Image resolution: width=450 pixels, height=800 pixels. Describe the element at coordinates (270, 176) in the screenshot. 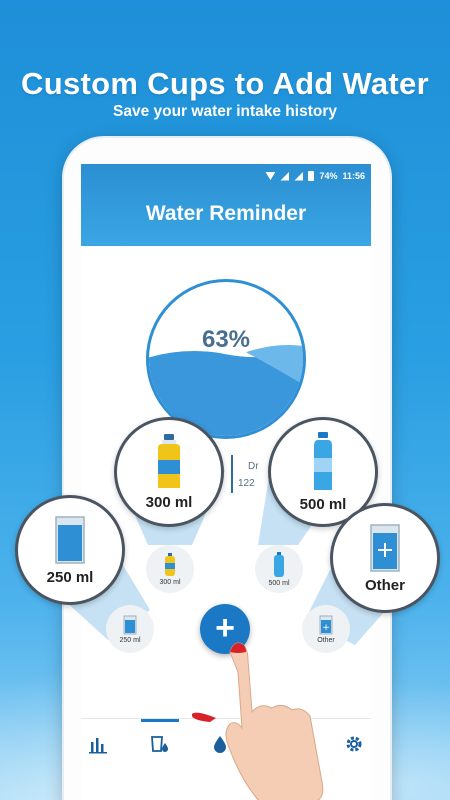

I see `wifi-icon` at that location.